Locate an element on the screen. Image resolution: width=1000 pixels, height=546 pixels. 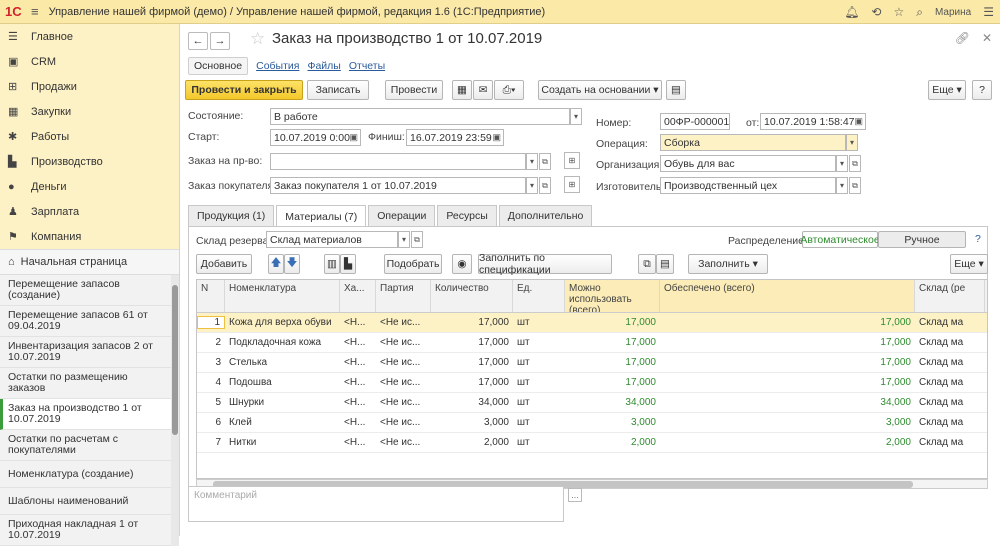
order-structure-icon: ⊞ is located at coordinates (572, 160).